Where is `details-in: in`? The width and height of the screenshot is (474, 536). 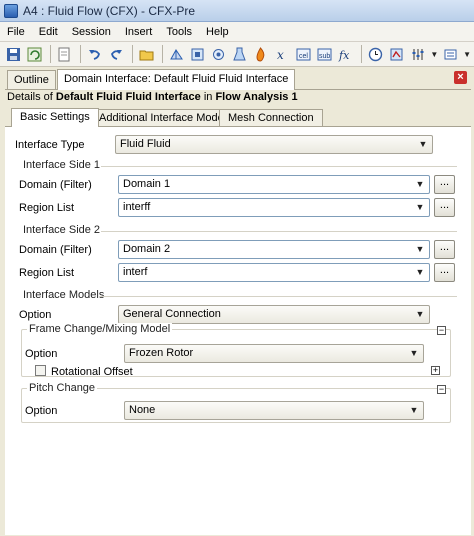 details-in: in is located at coordinates (208, 97).